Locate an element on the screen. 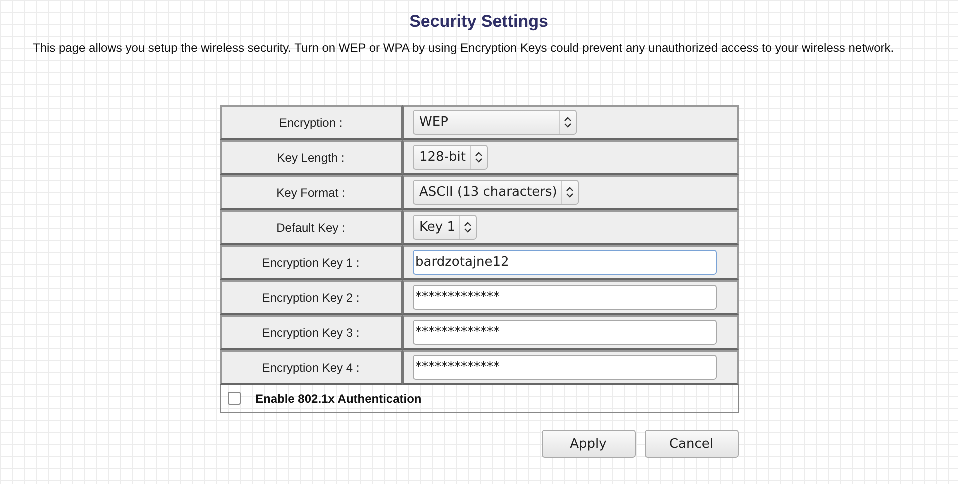  input-field: bardzotajne12 is located at coordinates (564, 262).